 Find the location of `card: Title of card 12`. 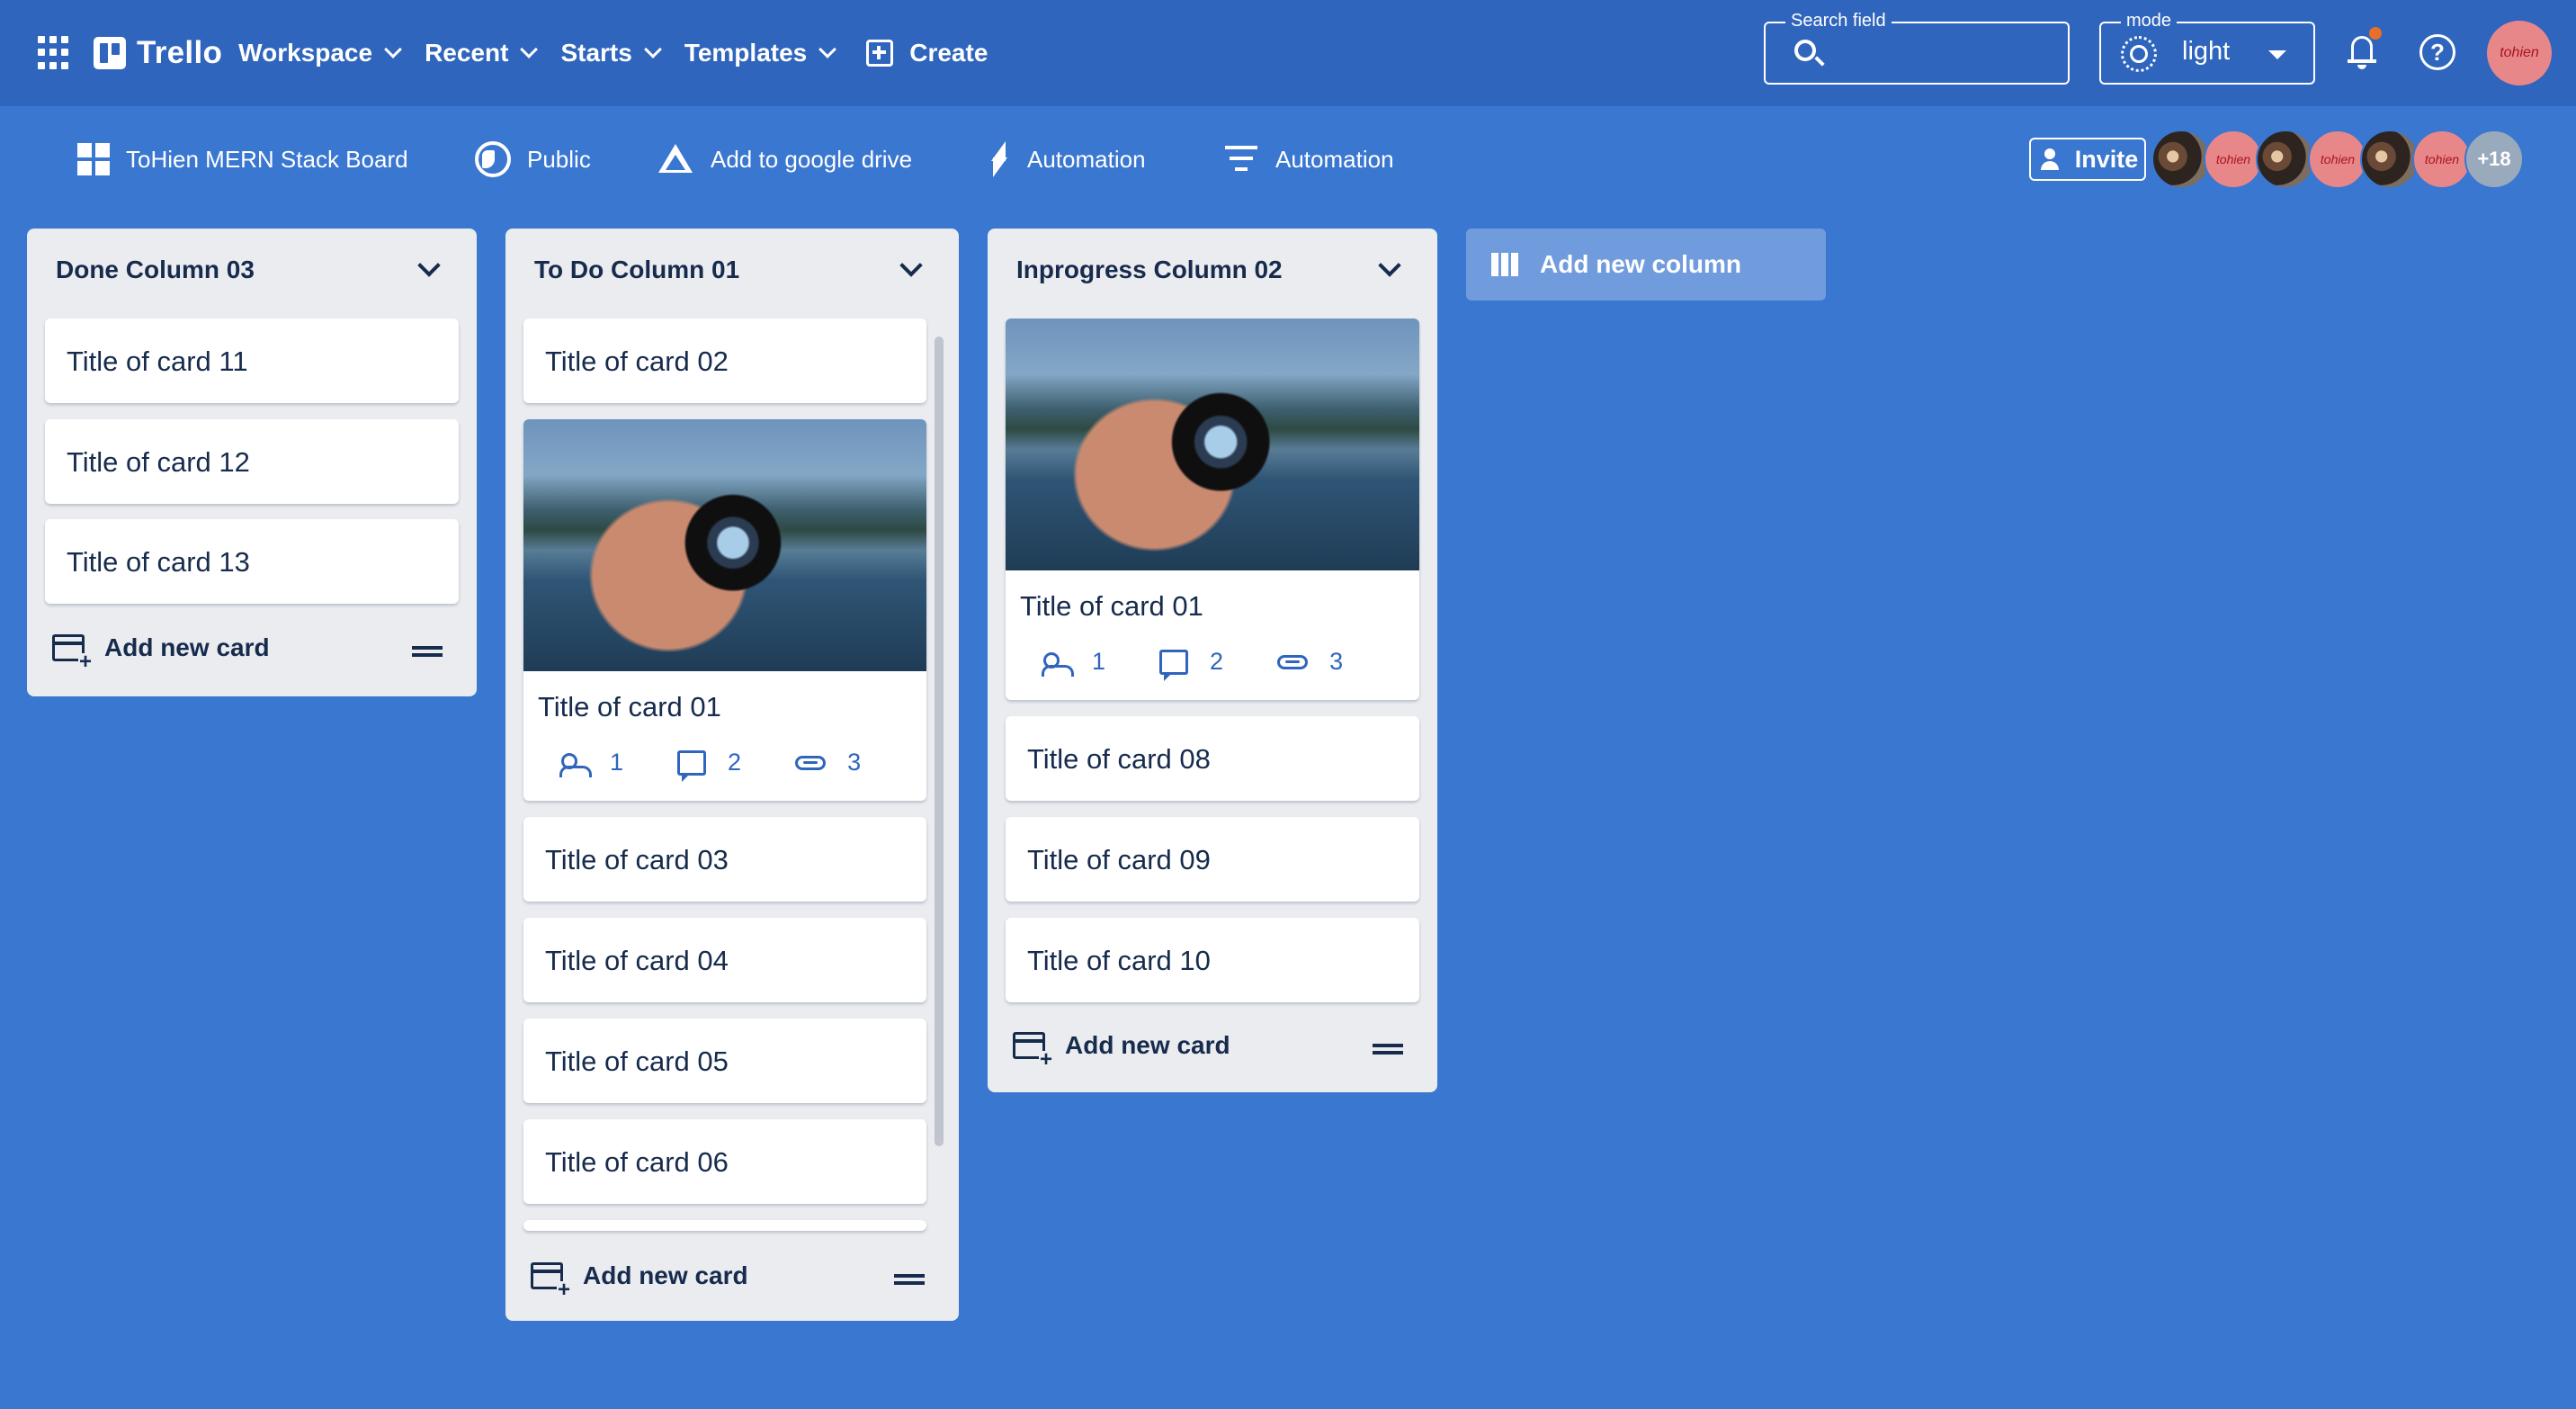

card: Title of card 12 is located at coordinates (252, 461).